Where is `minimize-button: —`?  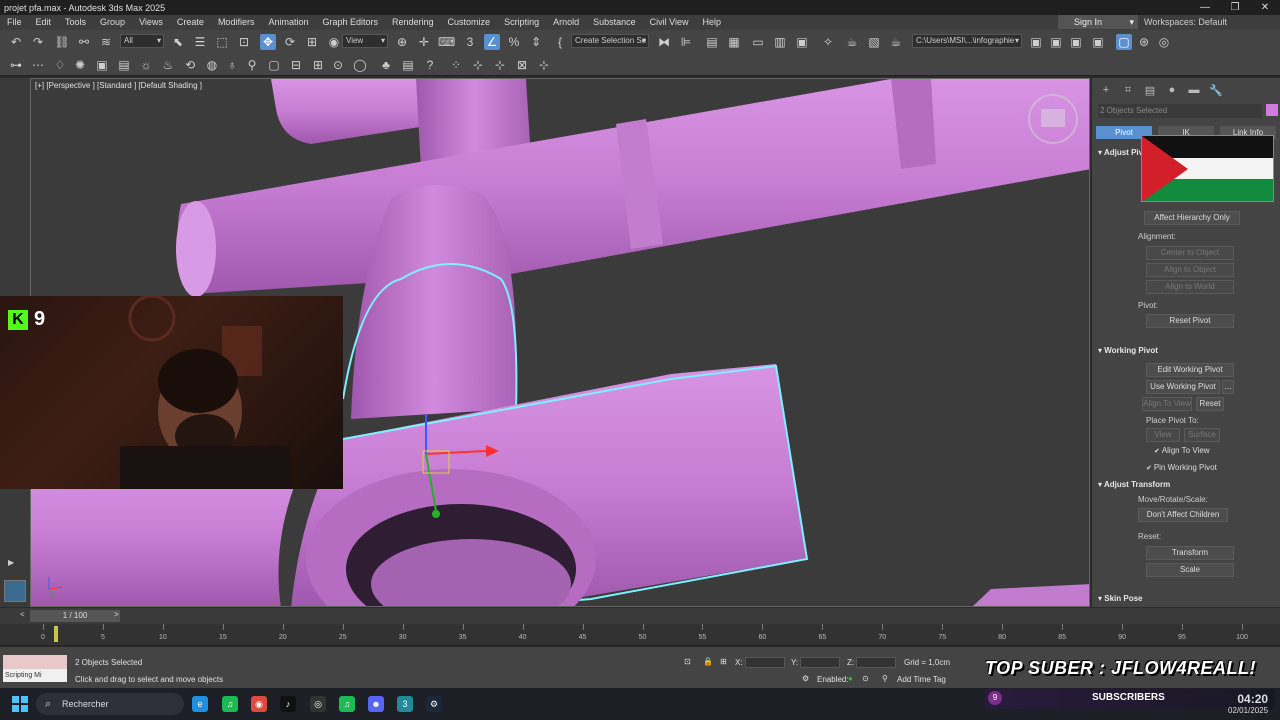 minimize-button: — is located at coordinates (1205, 7).